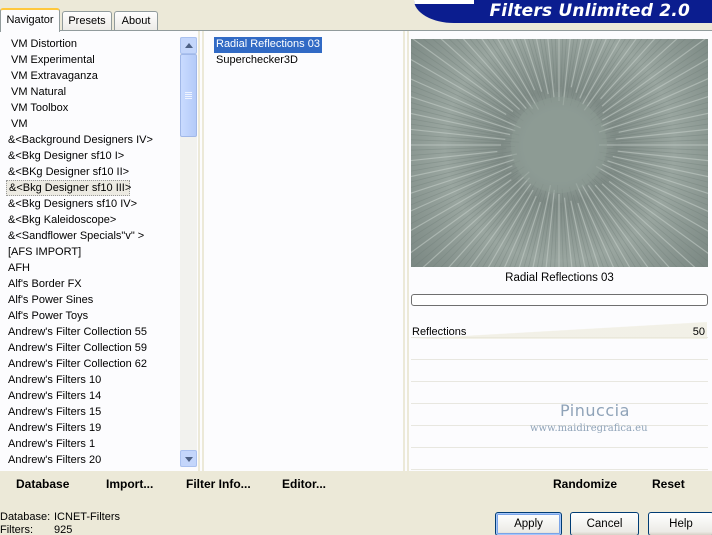  I want to click on scroll-down-icon, so click(188, 458).